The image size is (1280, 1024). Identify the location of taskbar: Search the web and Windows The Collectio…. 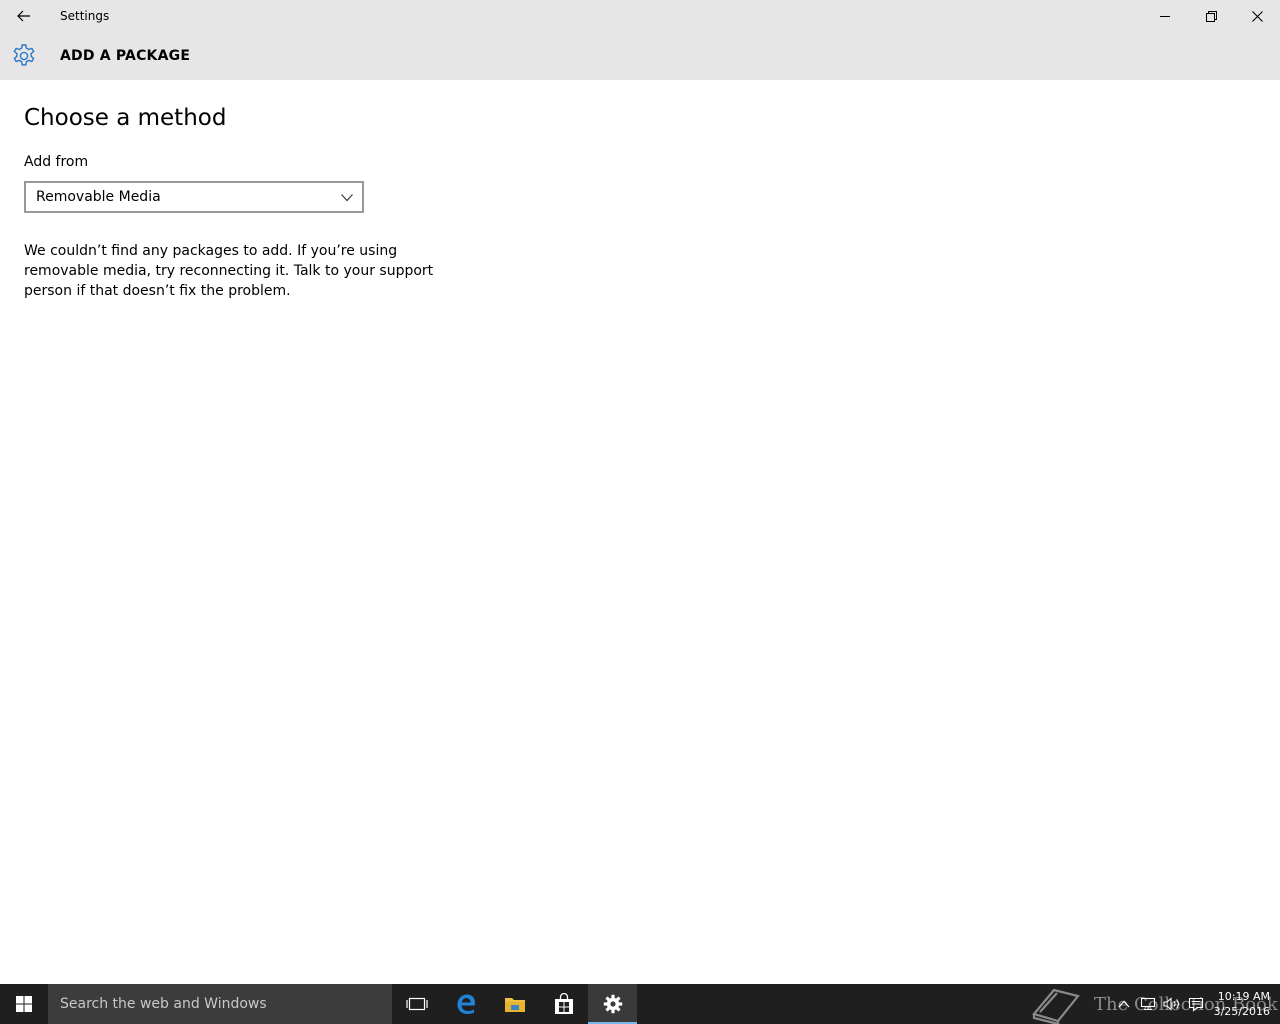
(640, 1004).